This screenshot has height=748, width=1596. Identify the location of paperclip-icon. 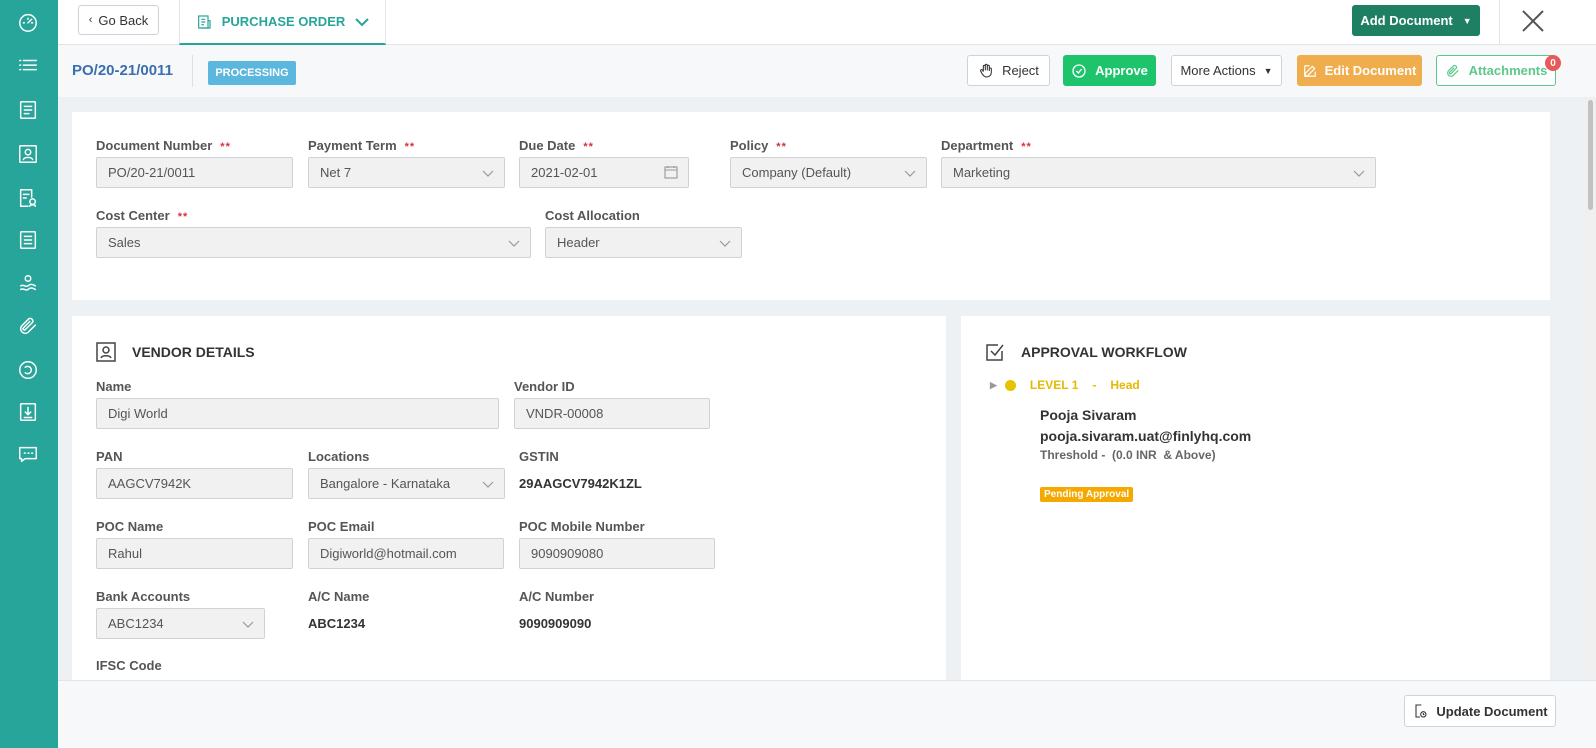
(1452, 70).